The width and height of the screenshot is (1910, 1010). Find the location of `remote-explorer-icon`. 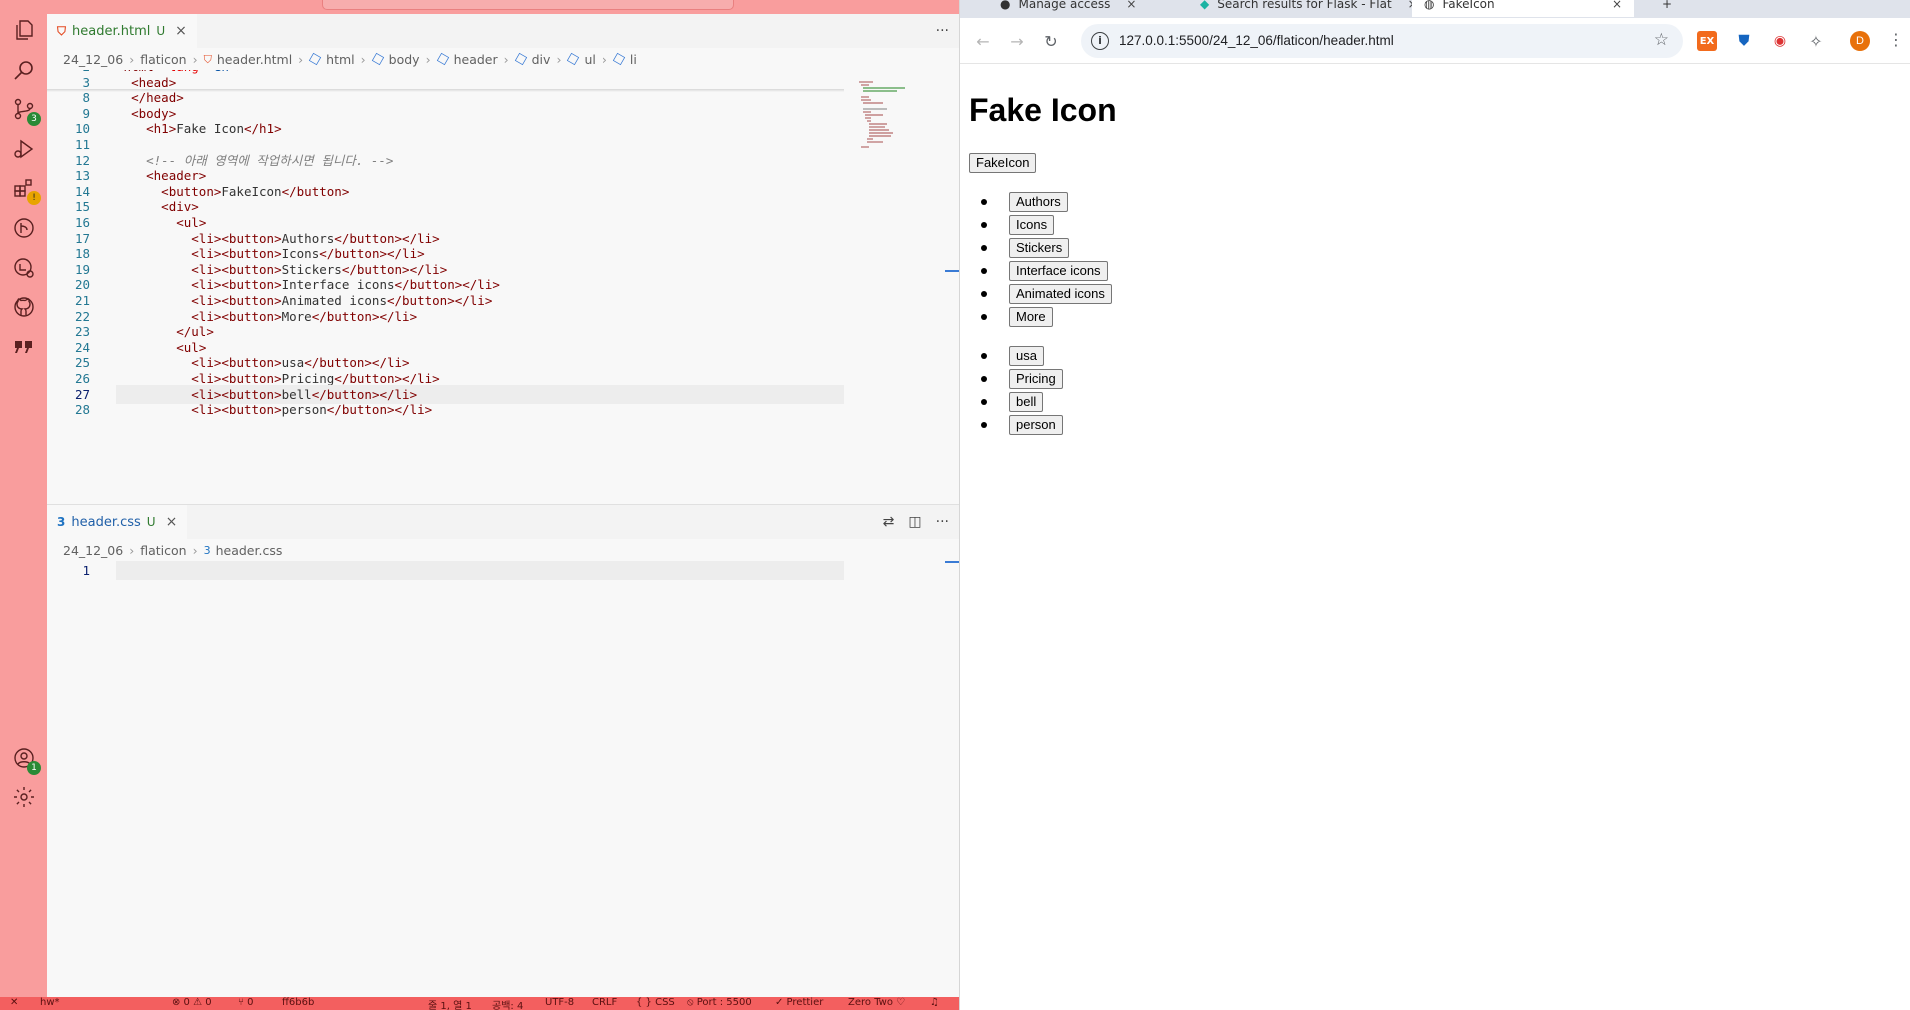

remote-explorer-icon is located at coordinates (24, 268).